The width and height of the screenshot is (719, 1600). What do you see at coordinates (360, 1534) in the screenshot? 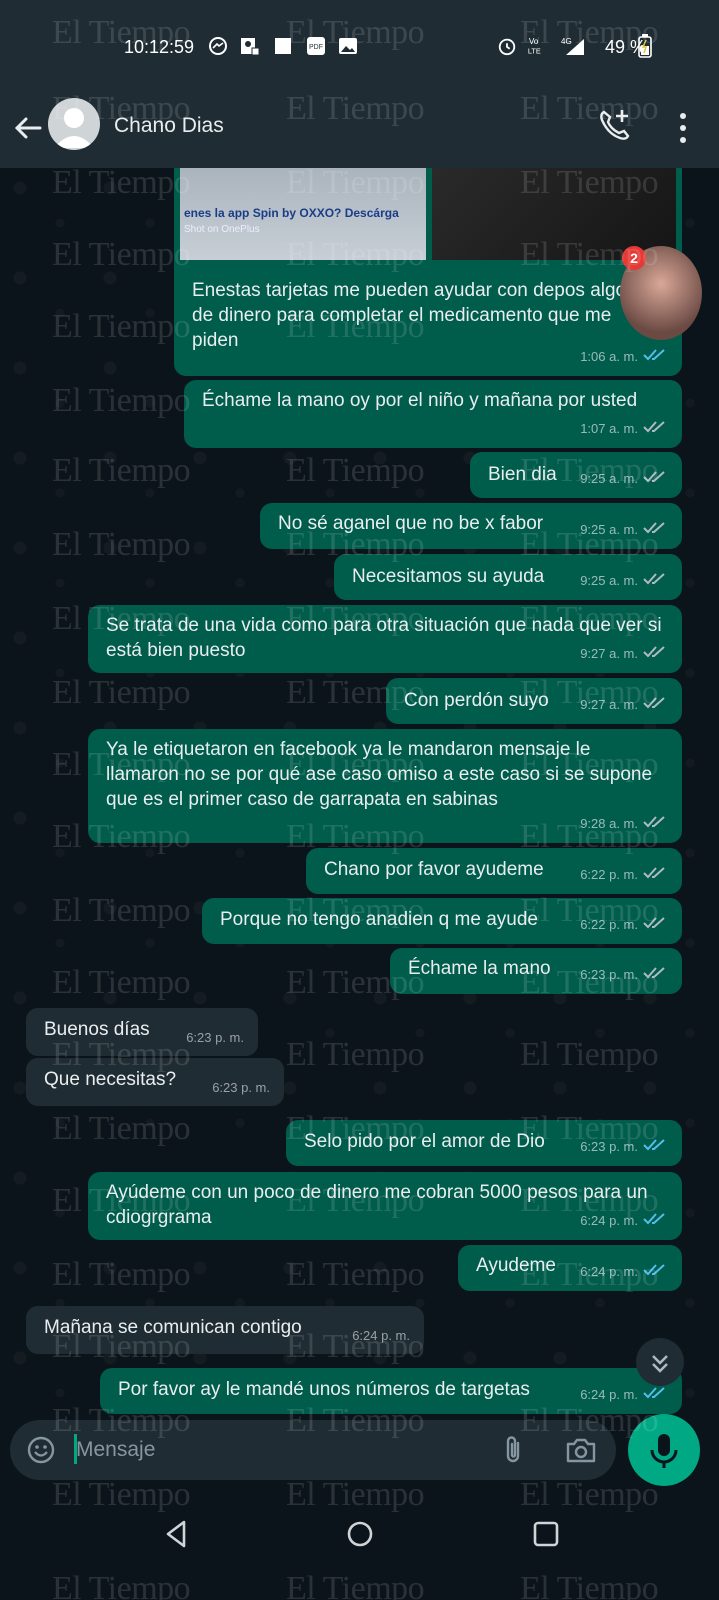
I see `nav-home-icon` at bounding box center [360, 1534].